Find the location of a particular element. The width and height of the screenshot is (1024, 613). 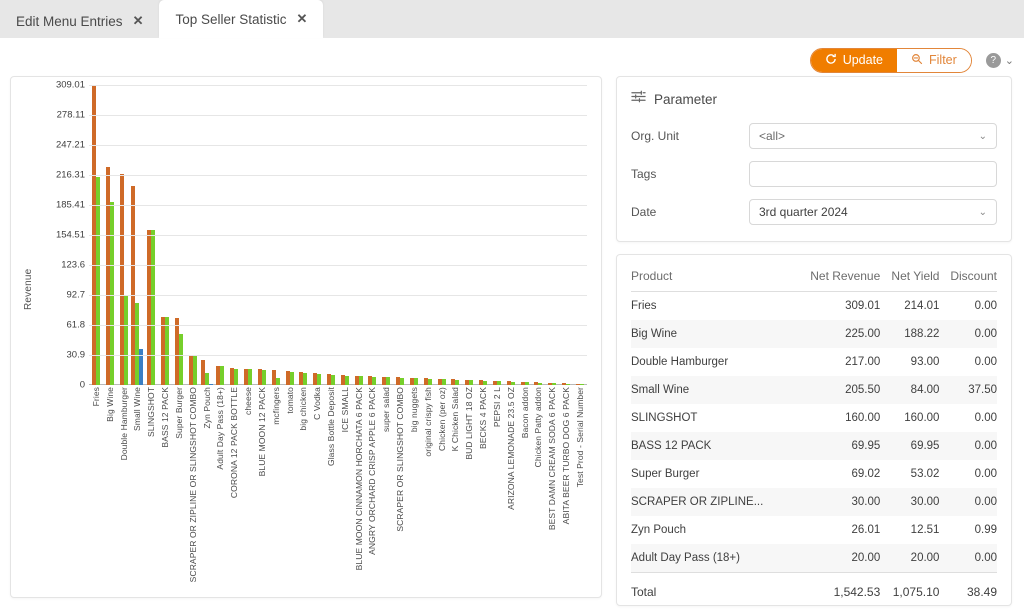

table-row: Small Wine 205.50 84.00 37.50 is located at coordinates (814, 390).